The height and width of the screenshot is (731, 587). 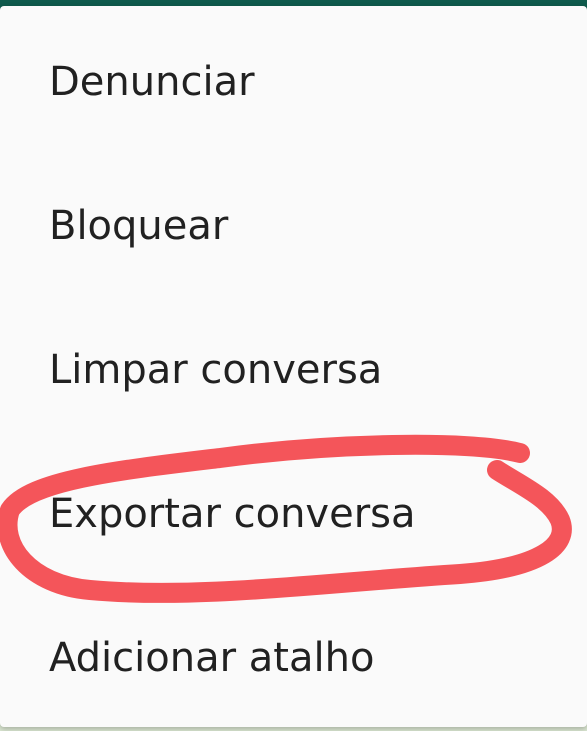 I want to click on menu-item-label: Exportar conversa, so click(x=232, y=514).